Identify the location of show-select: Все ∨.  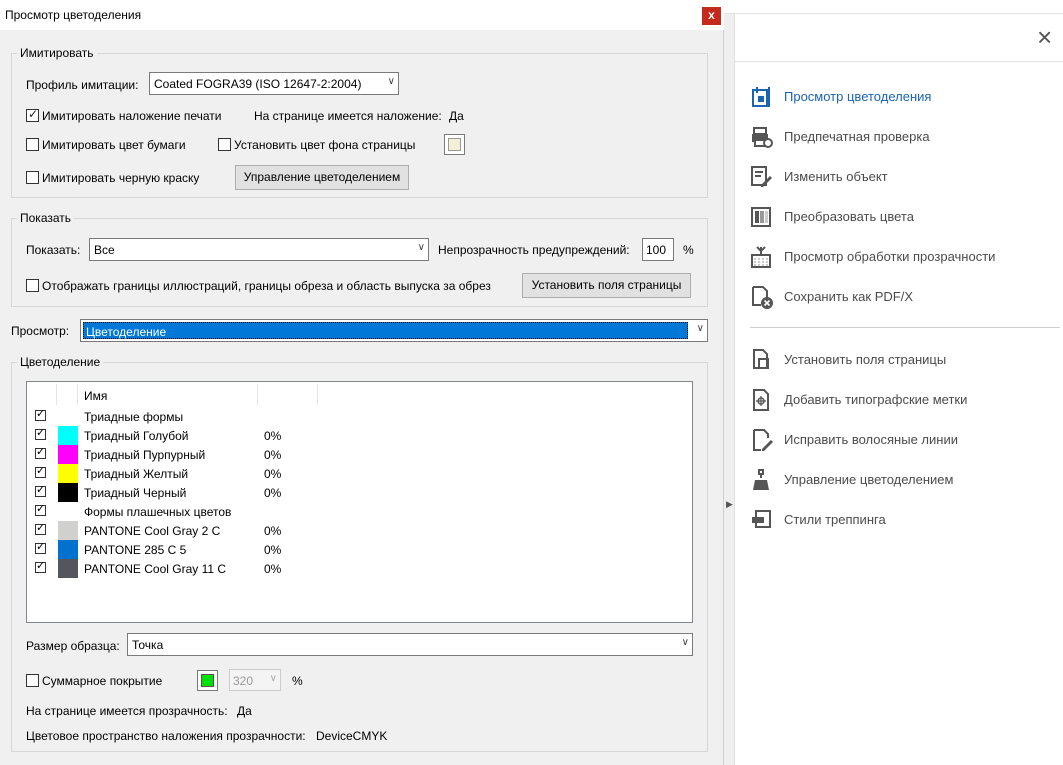
(259, 249).